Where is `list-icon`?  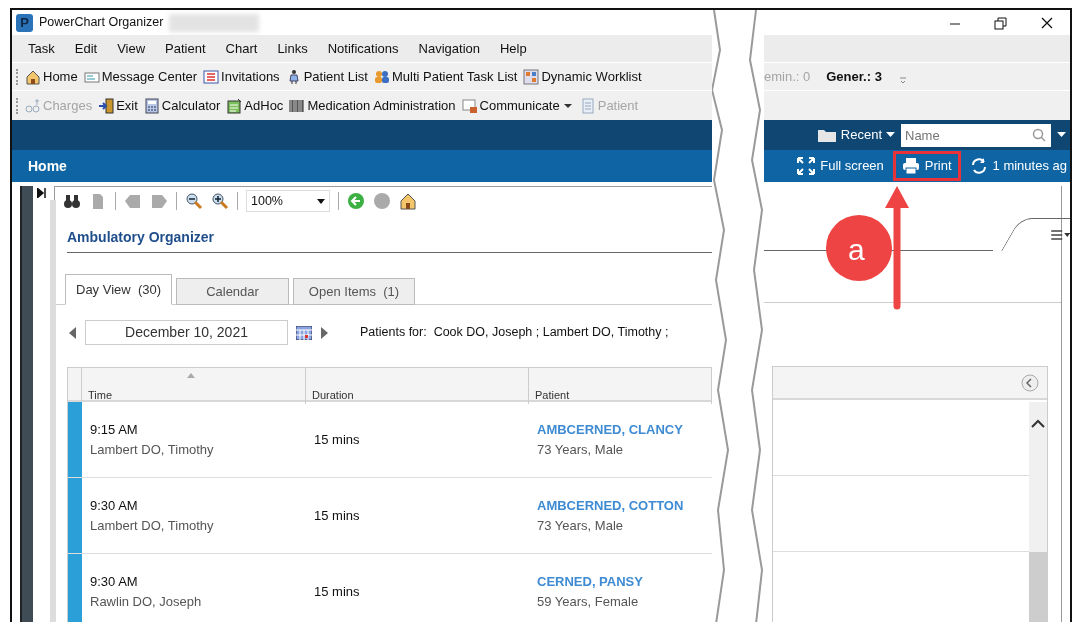 list-icon is located at coordinates (211, 76).